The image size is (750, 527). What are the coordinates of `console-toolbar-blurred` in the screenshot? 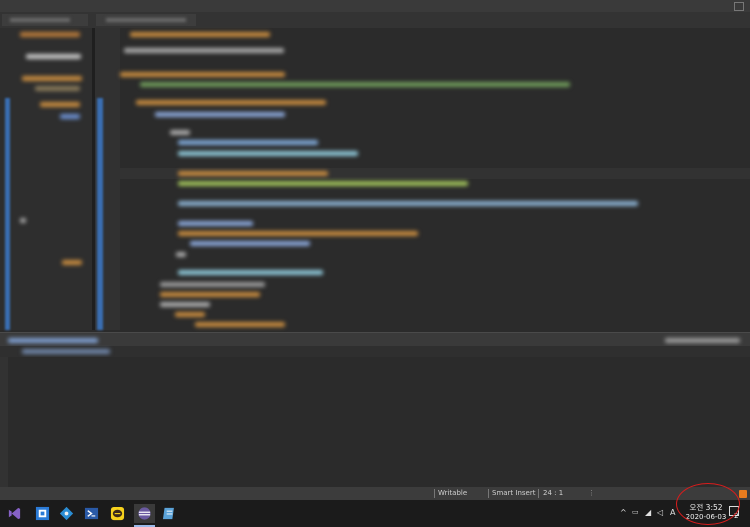 It's located at (702, 340).